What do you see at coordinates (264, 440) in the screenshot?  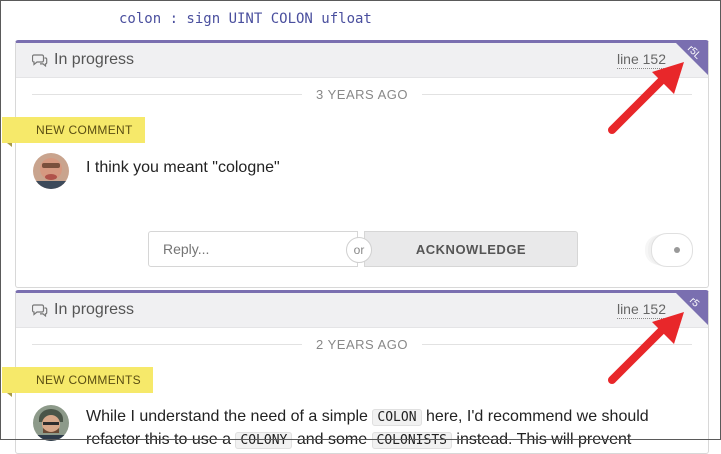 I see `inline-code: COLONY` at bounding box center [264, 440].